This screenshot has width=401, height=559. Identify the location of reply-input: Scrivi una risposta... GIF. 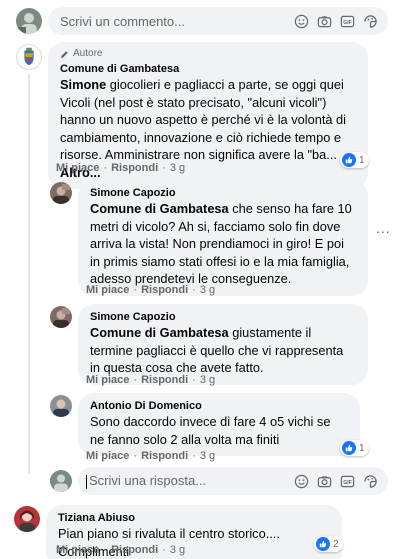
(233, 481).